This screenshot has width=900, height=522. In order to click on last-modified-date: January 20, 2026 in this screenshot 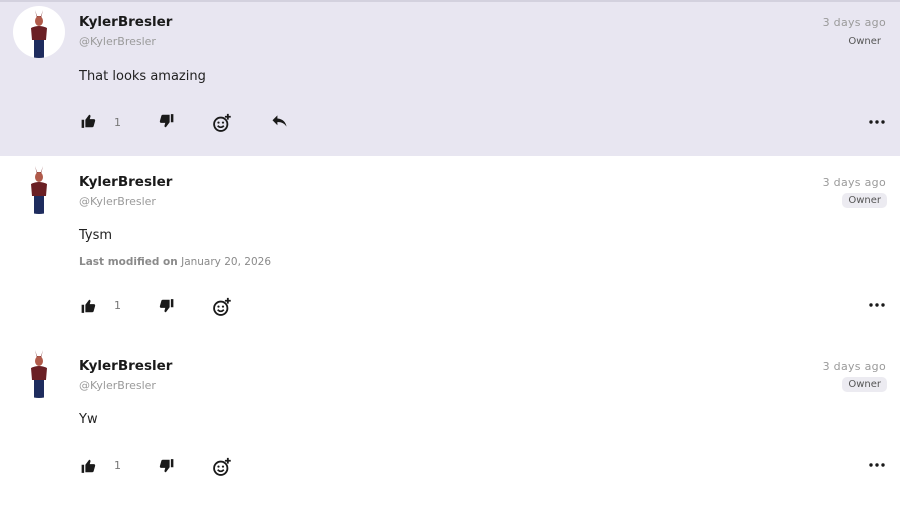, I will do `click(226, 262)`.